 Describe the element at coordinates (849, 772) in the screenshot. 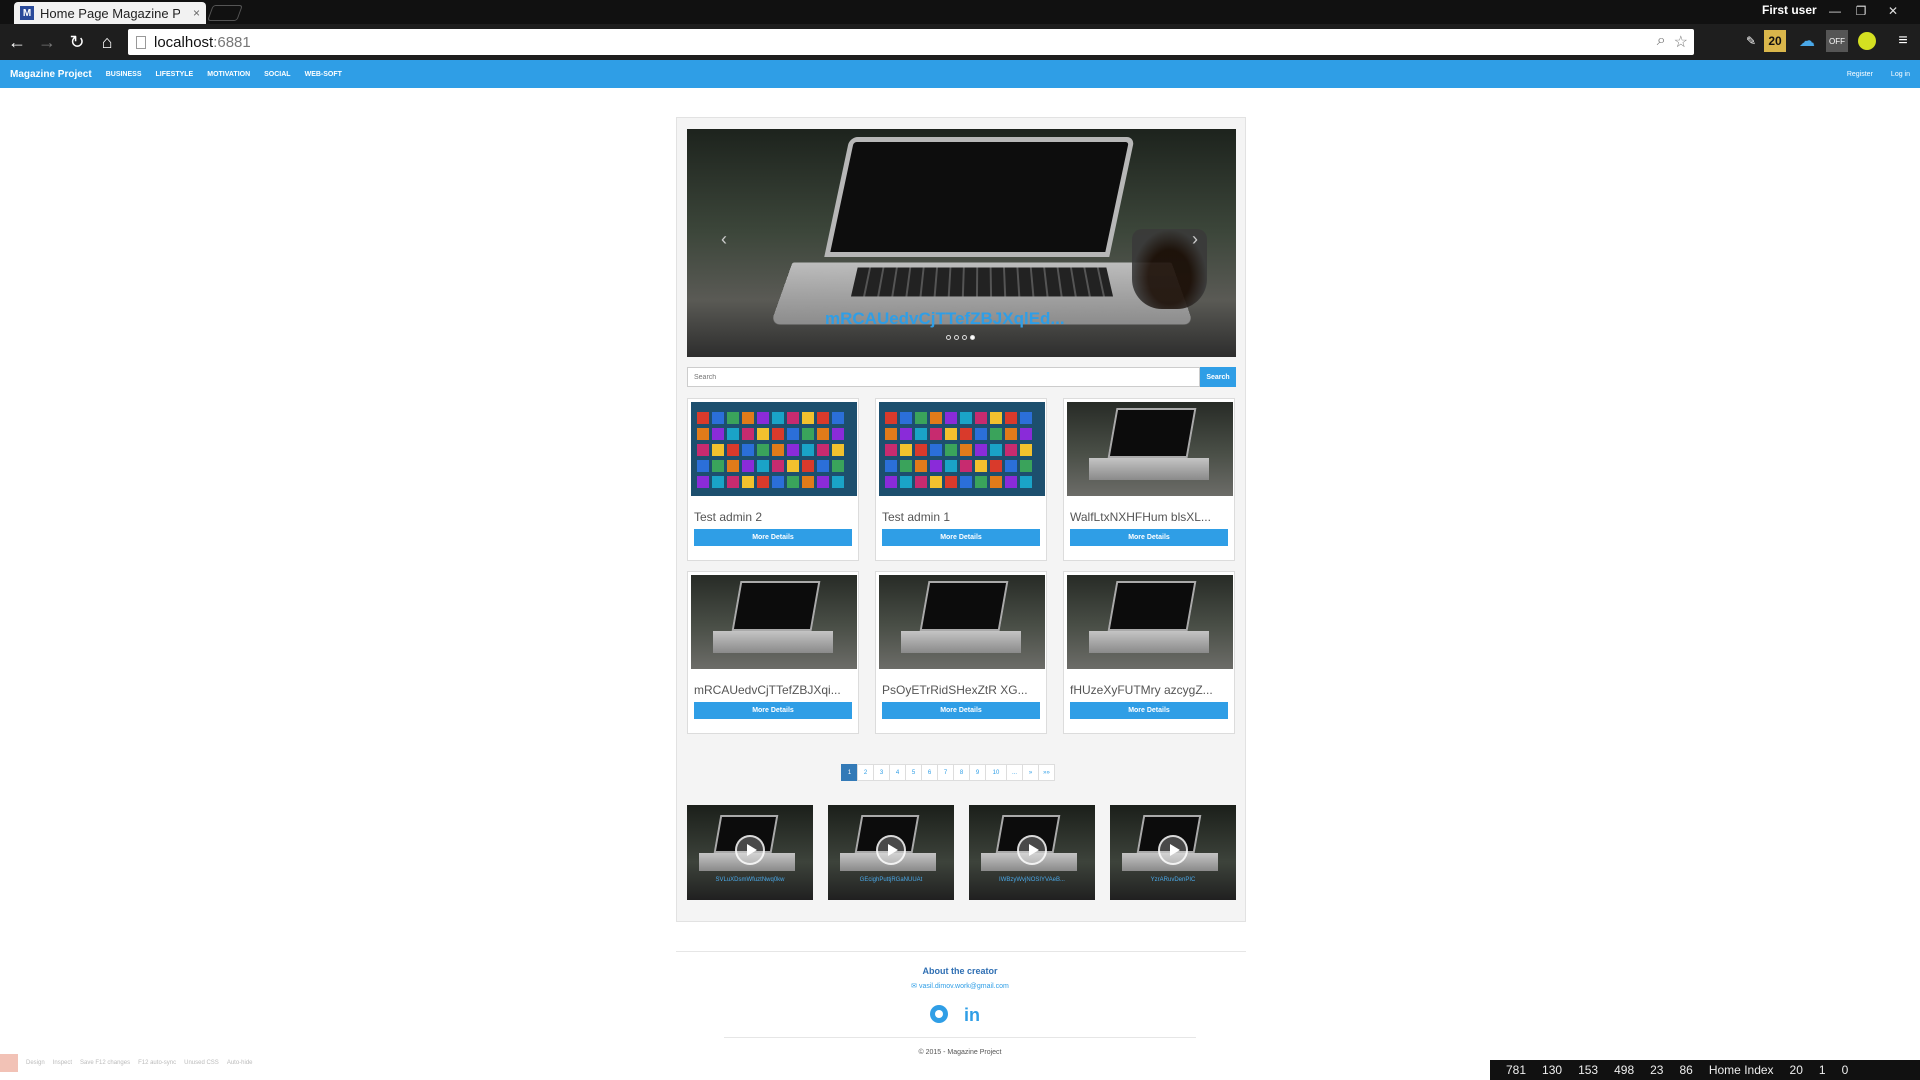

I see `page-link-active: 1` at that location.